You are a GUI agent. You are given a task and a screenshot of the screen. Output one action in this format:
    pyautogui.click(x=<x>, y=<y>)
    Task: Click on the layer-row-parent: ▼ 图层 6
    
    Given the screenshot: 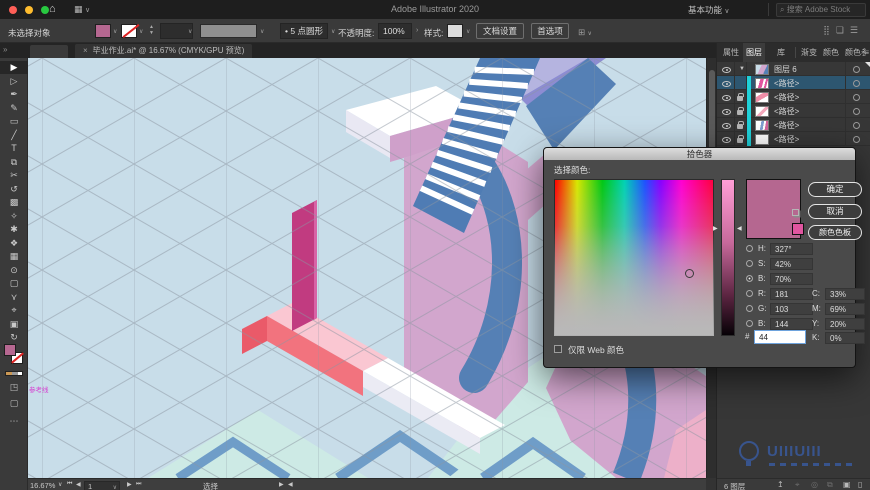 What is the action you would take?
    pyautogui.click(x=793, y=69)
    